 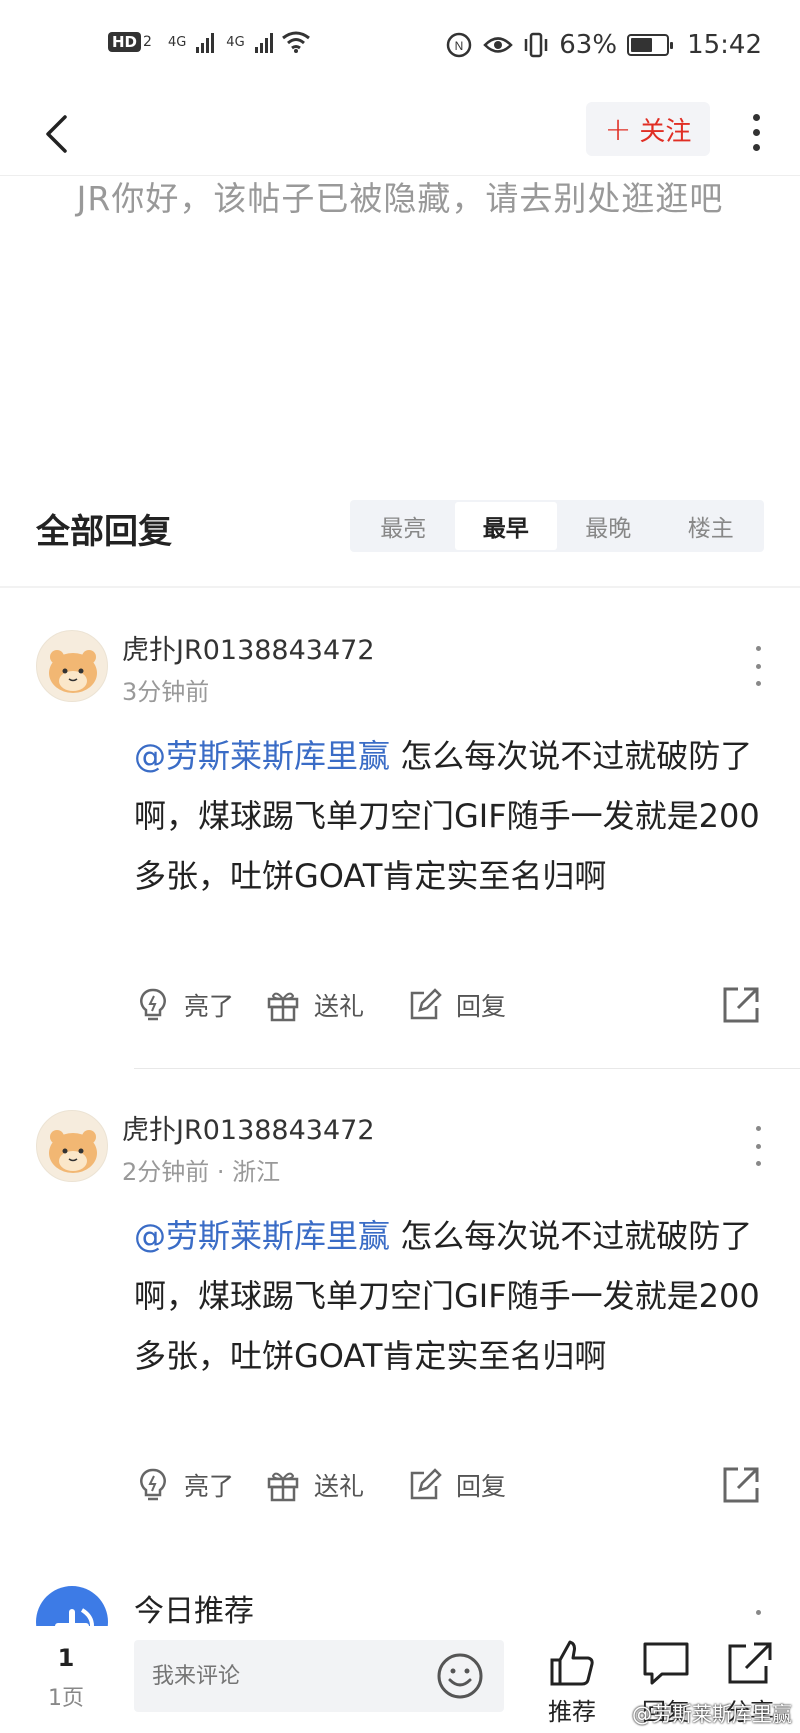 What do you see at coordinates (66, 1698) in the screenshot?
I see `page-label: 1页` at bounding box center [66, 1698].